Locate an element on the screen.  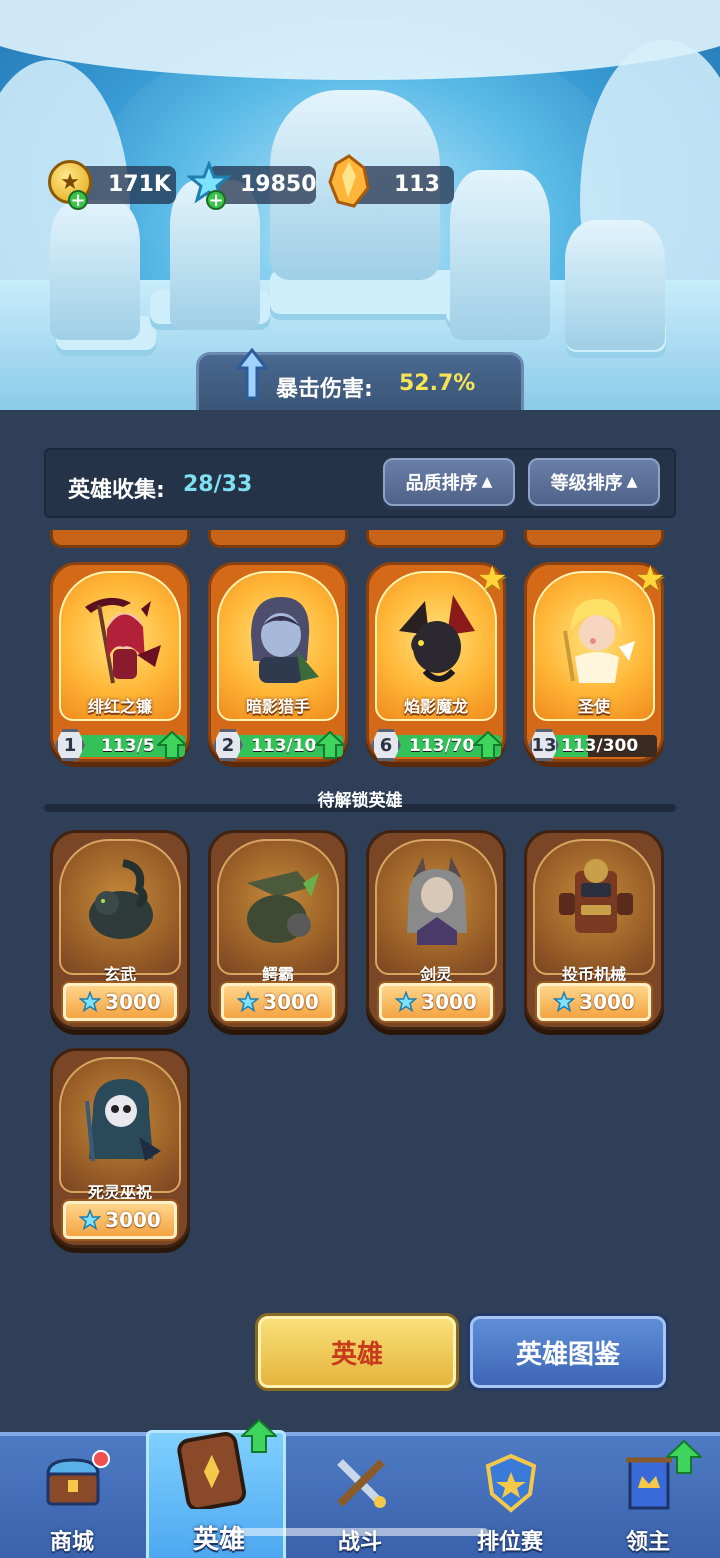
collection-label: 英雄收集: is located at coordinates (116, 490).